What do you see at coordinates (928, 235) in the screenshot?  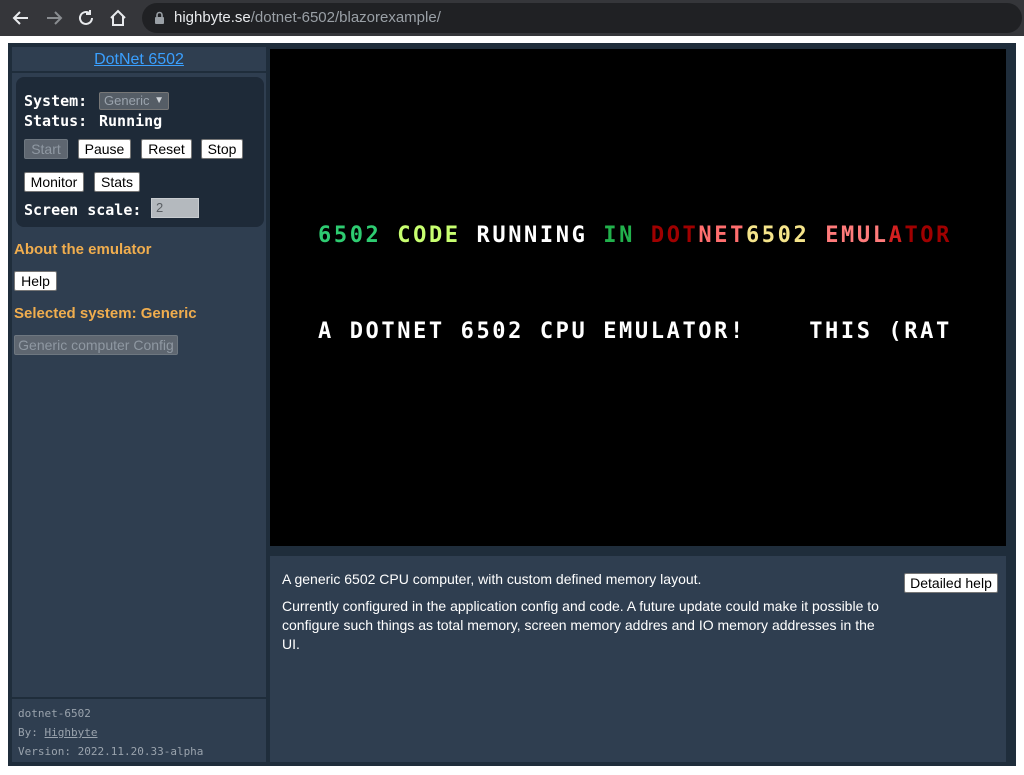 I see `screen-text-segment: TOR` at bounding box center [928, 235].